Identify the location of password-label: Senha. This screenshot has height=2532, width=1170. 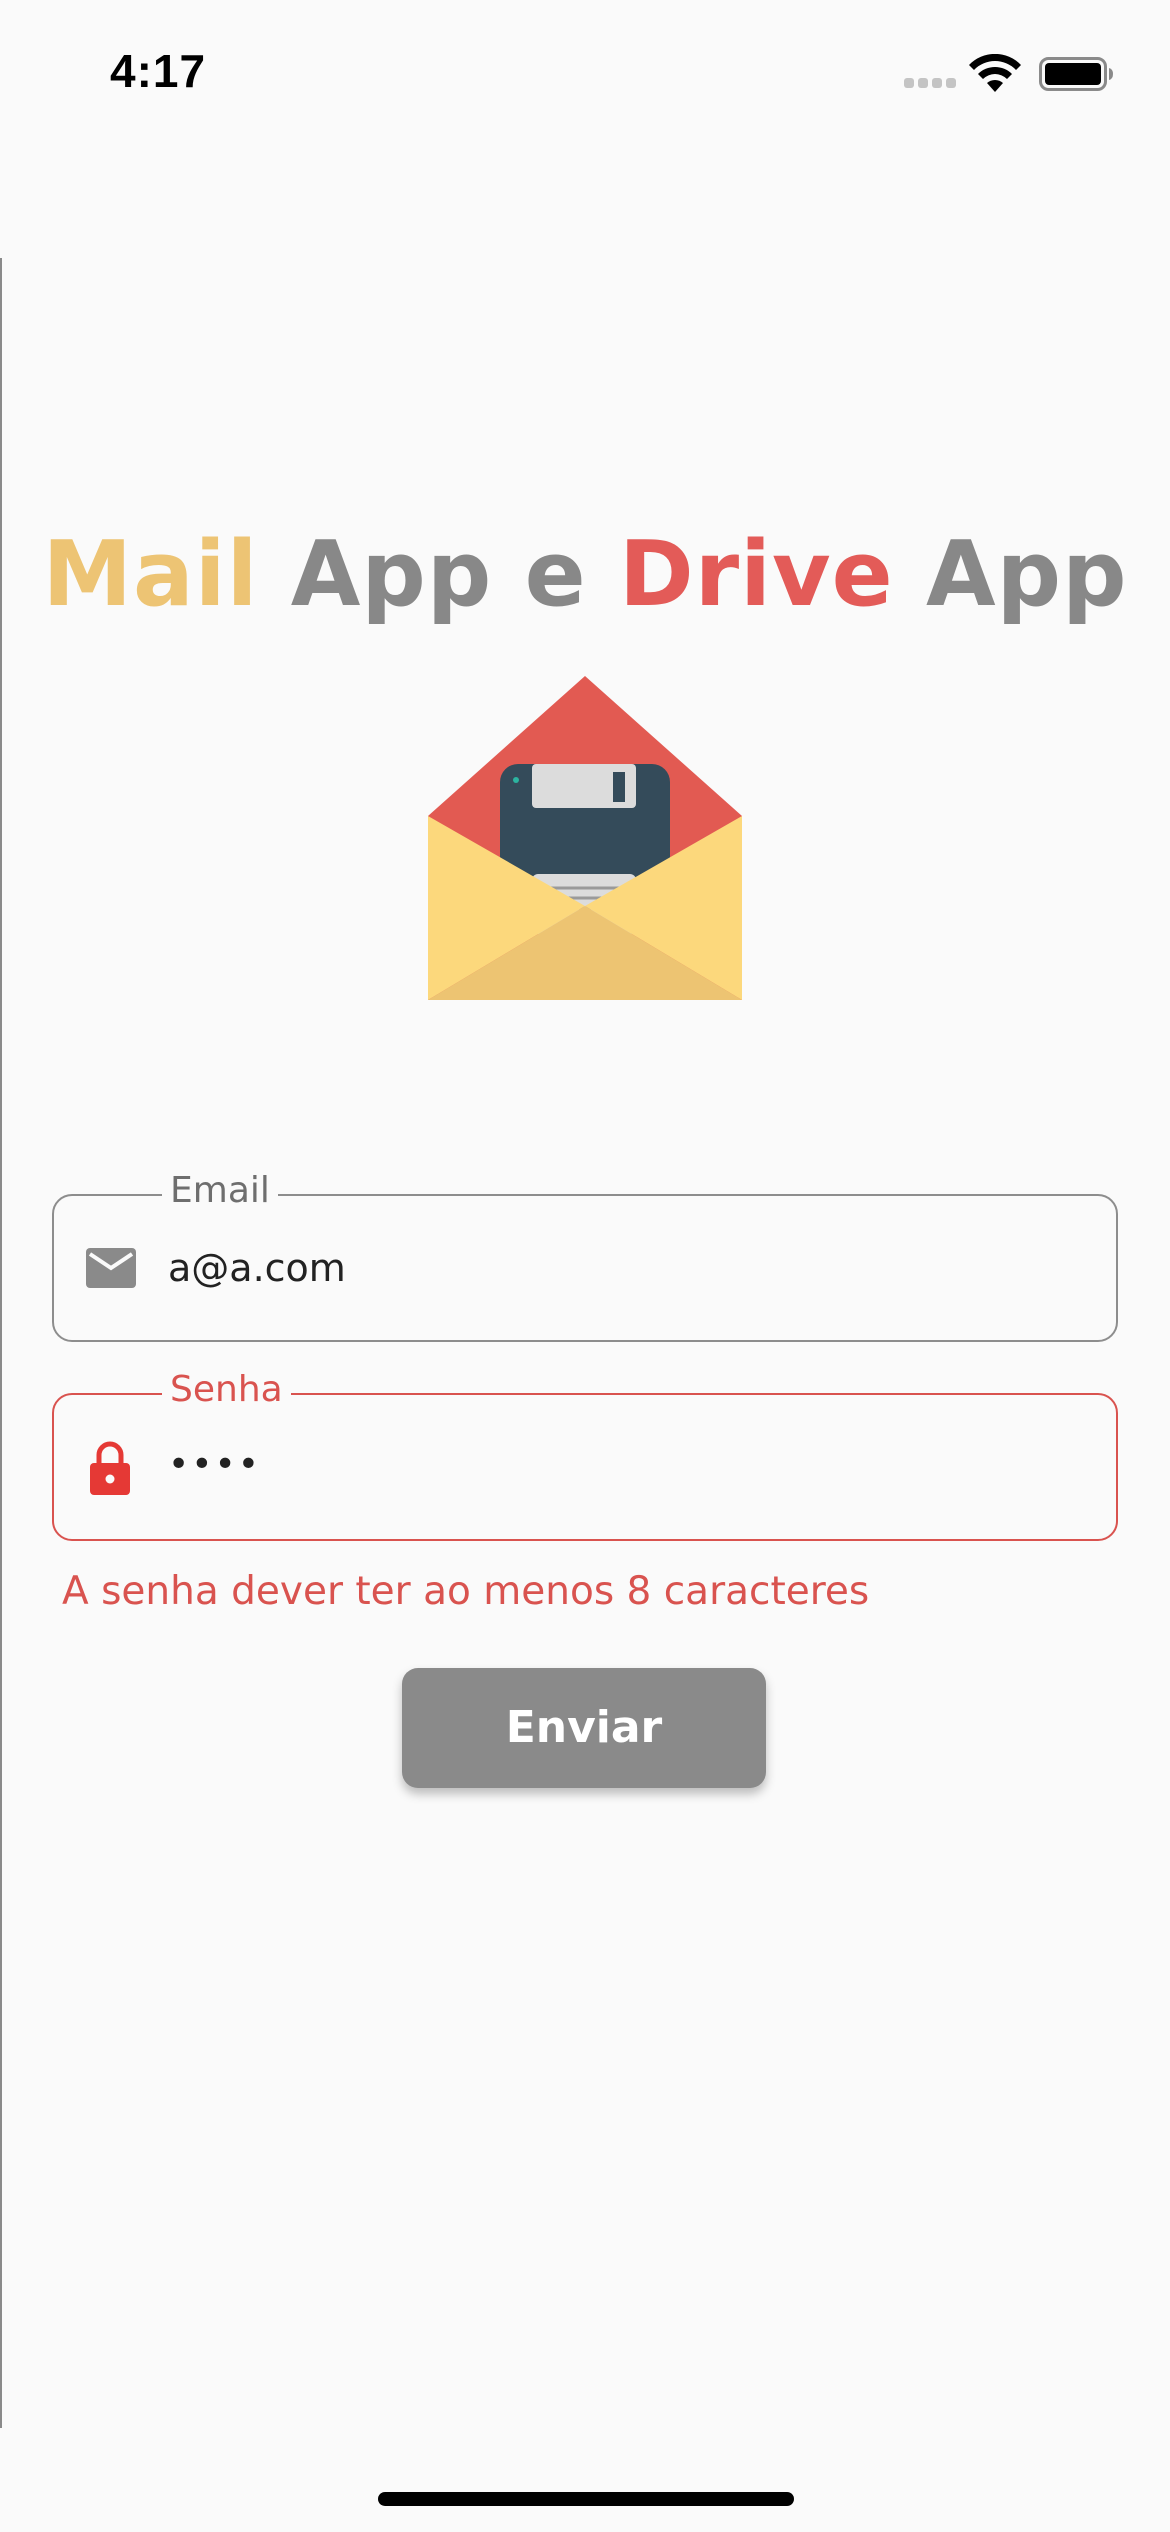
(226, 1390).